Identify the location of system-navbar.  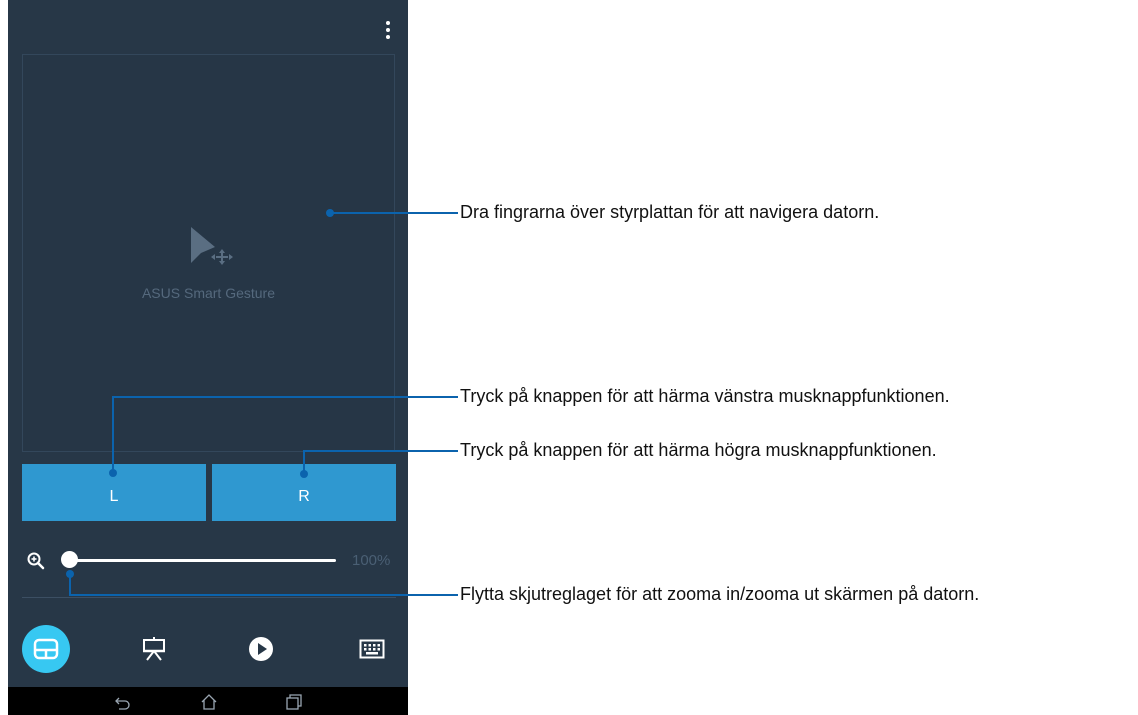
(208, 701).